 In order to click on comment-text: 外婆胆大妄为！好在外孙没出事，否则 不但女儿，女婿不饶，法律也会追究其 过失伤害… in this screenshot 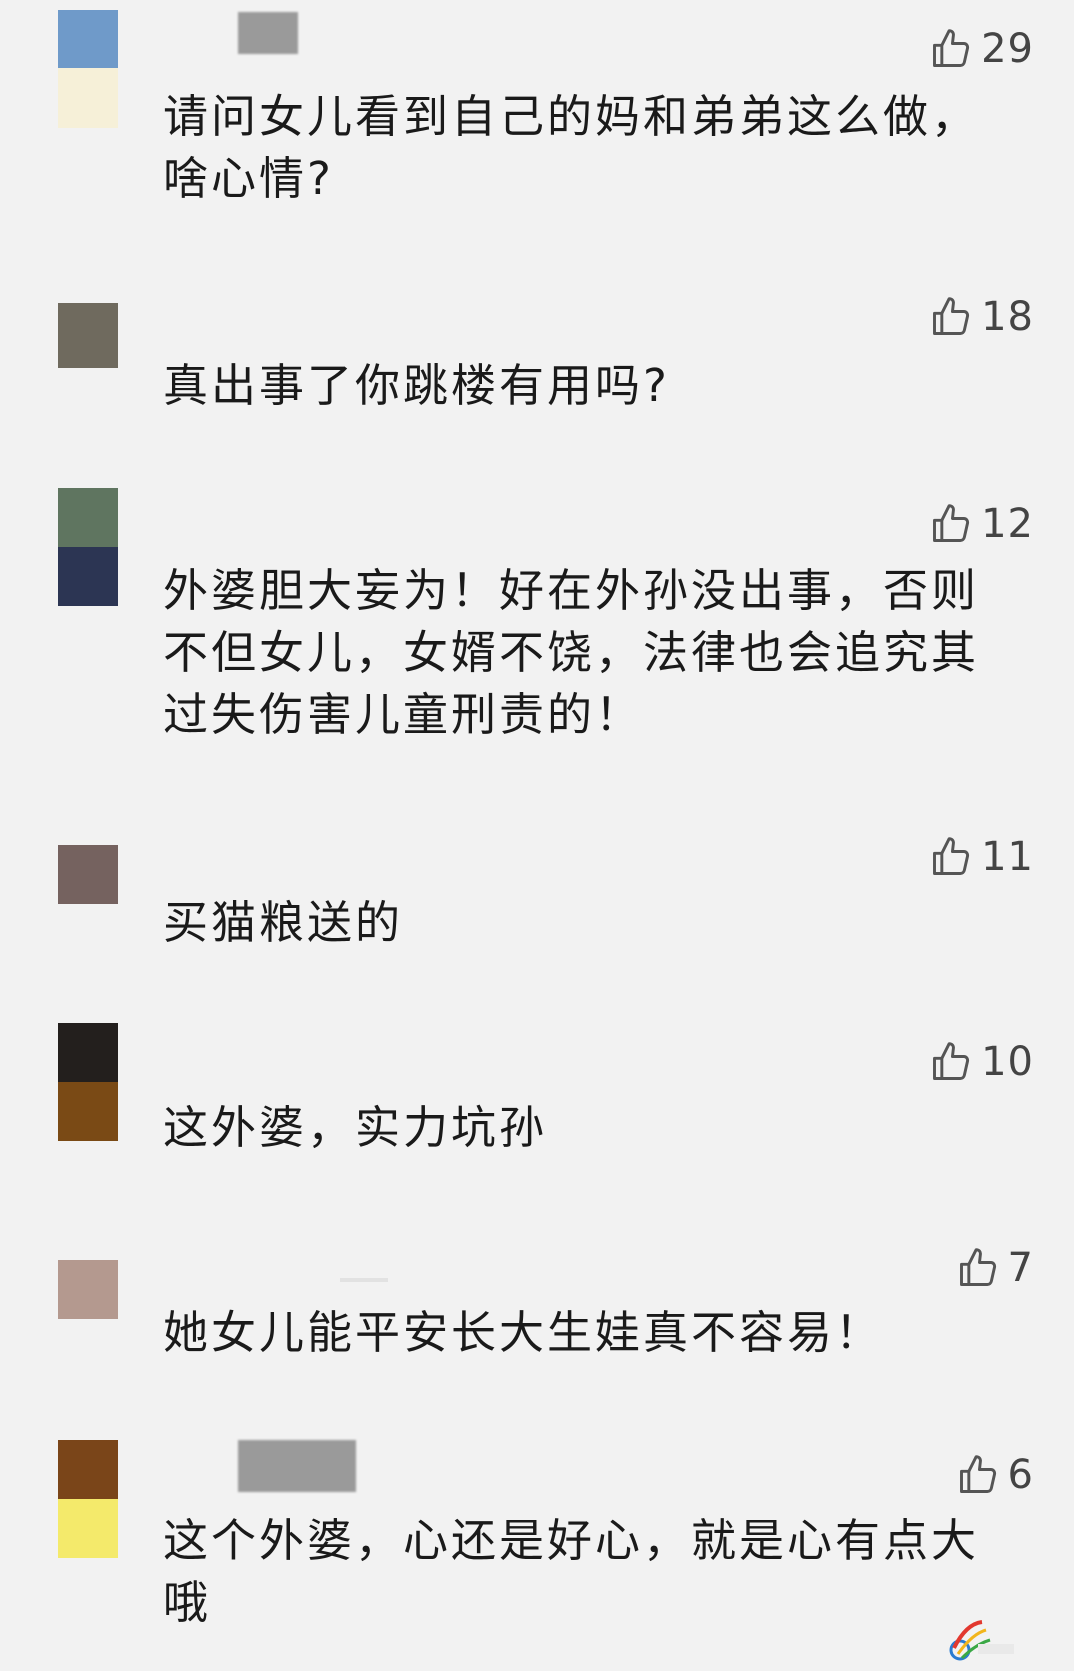, I will do `click(588, 653)`.